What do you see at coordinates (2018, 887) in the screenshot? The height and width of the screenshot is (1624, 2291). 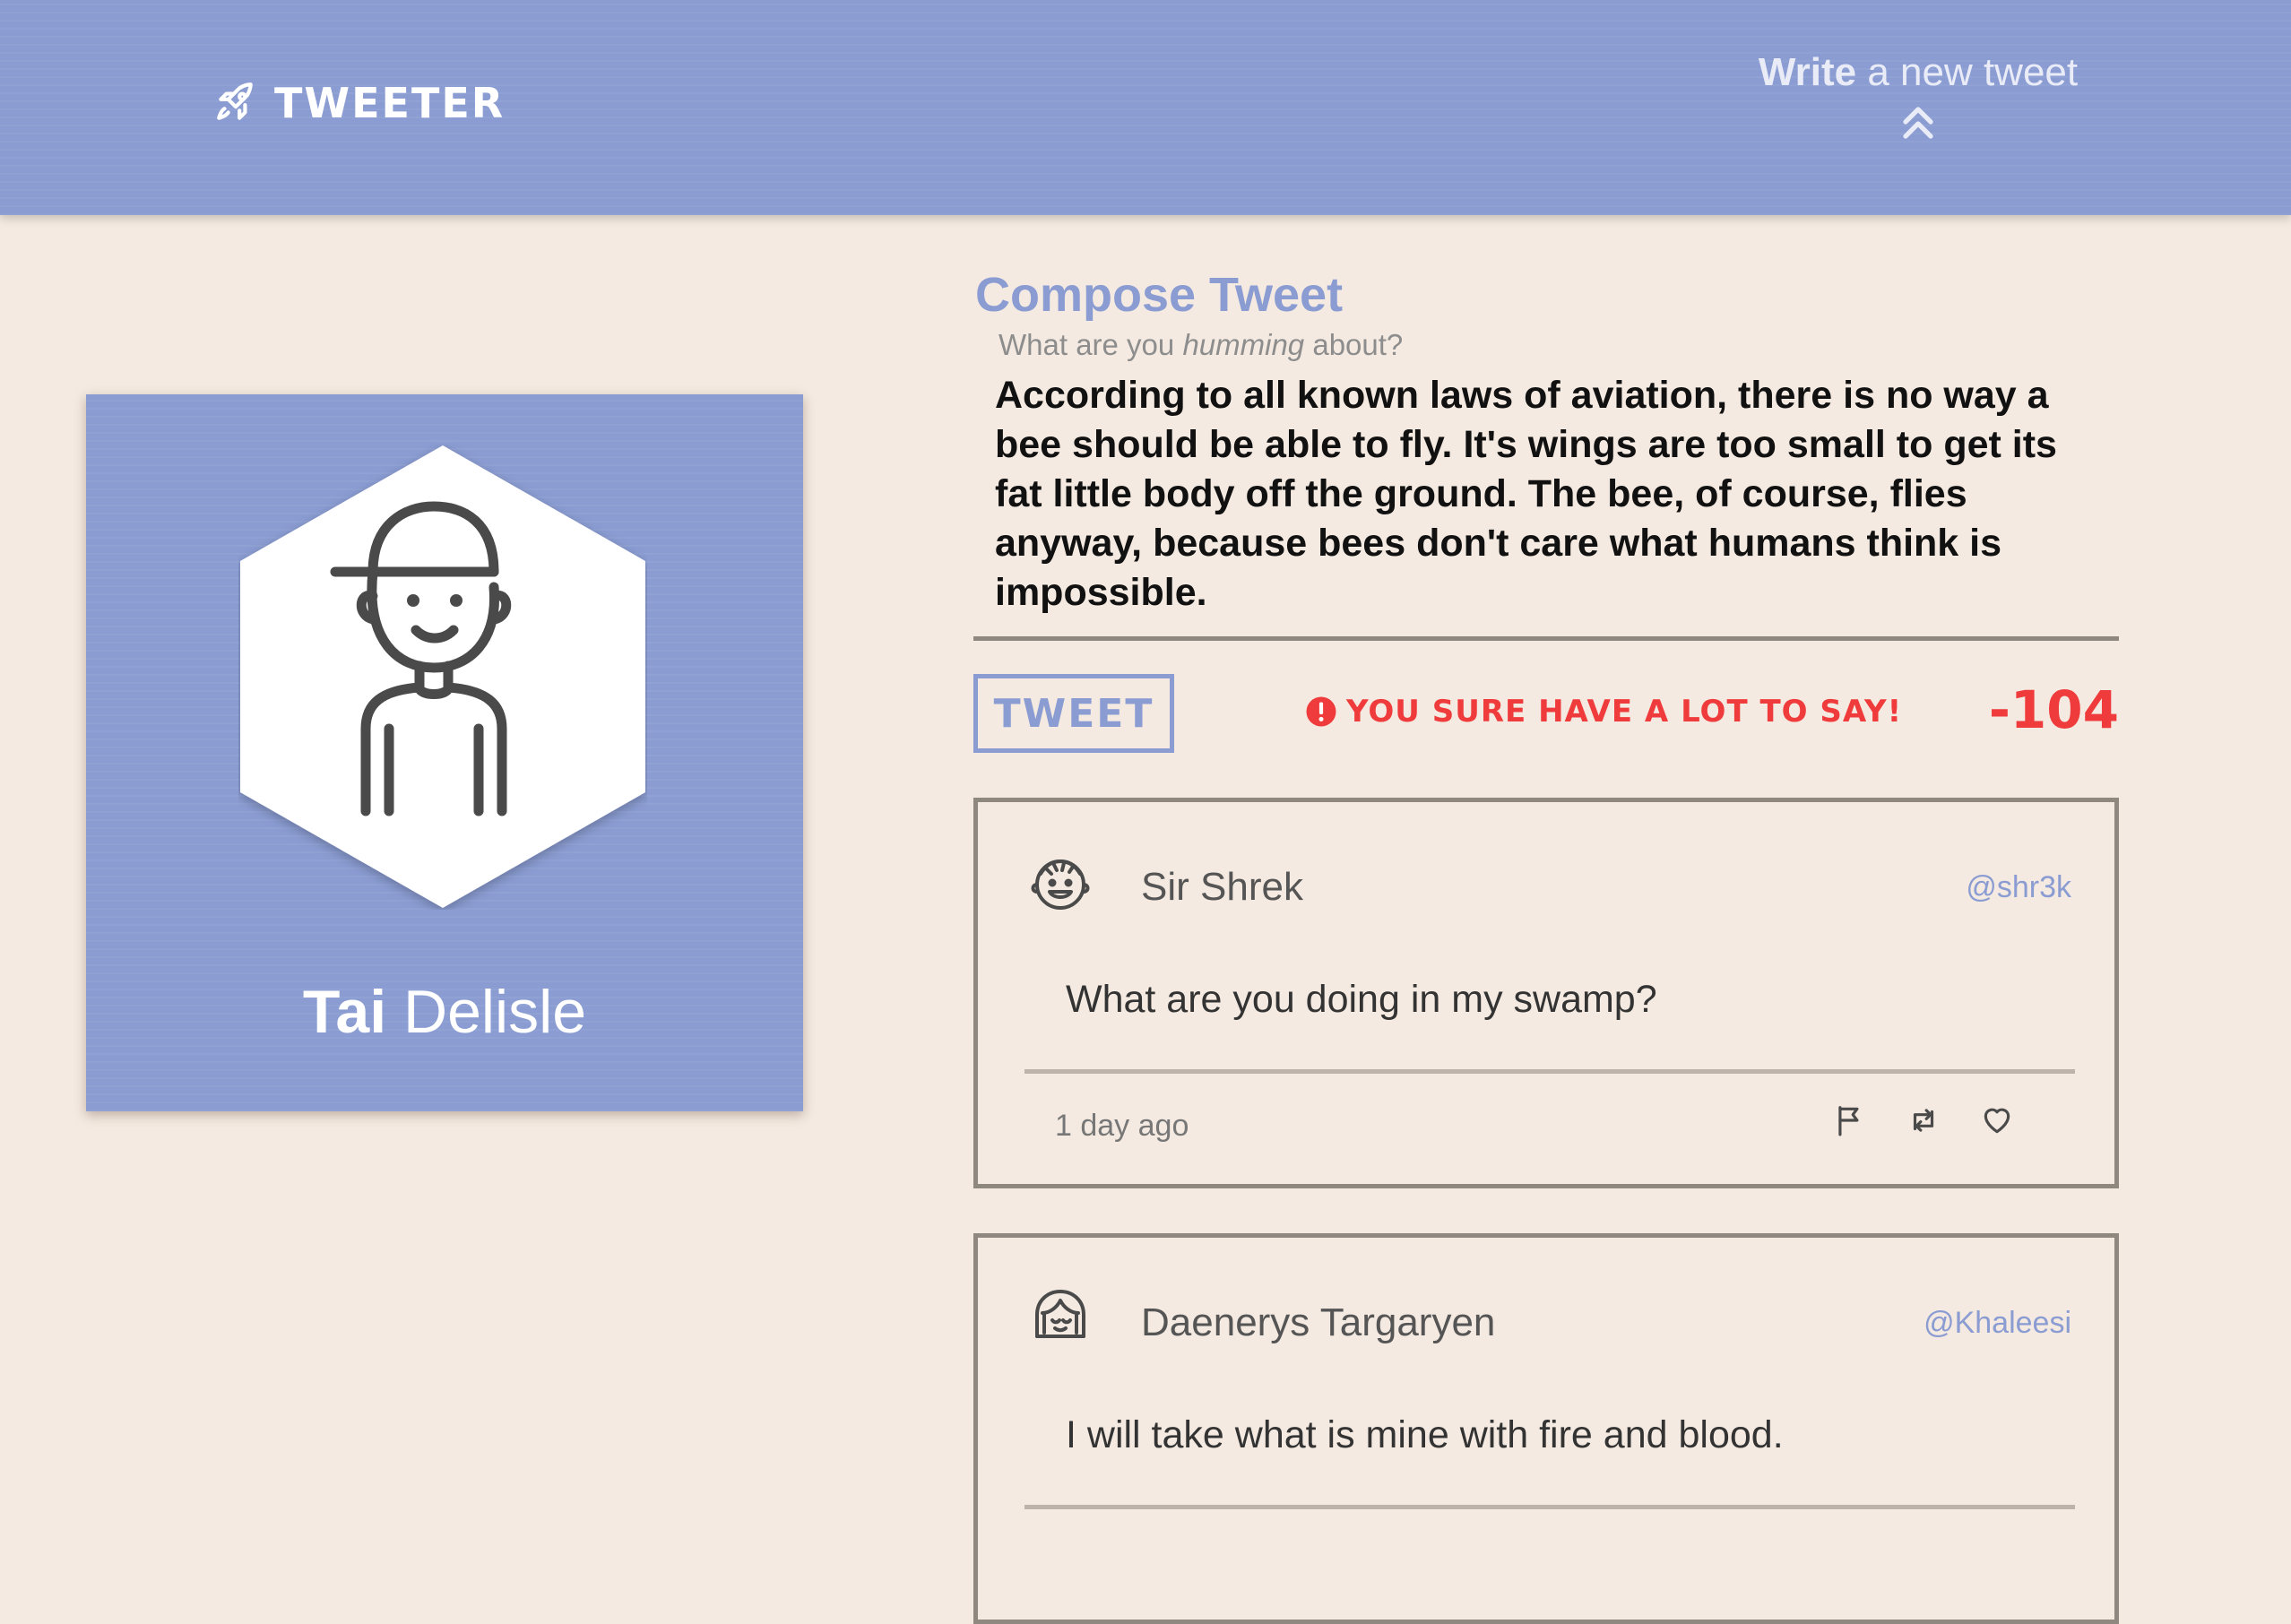 I see `tweet-author-handle: @shr3k` at bounding box center [2018, 887].